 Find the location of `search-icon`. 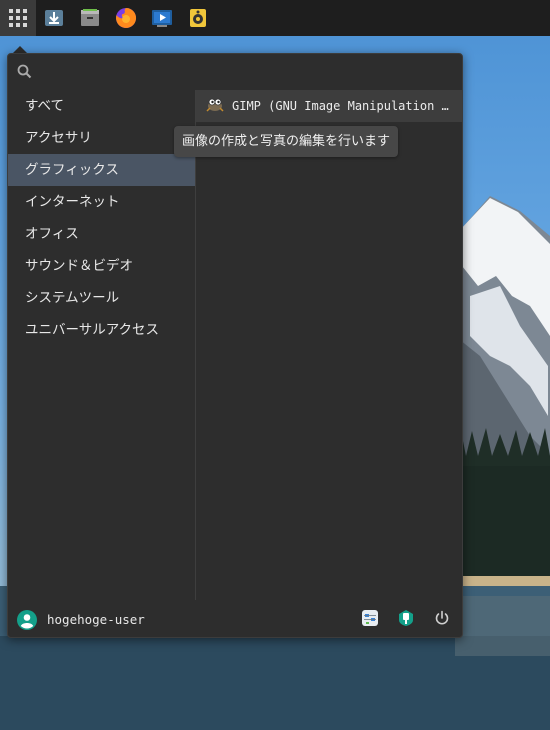

search-icon is located at coordinates (24, 73).